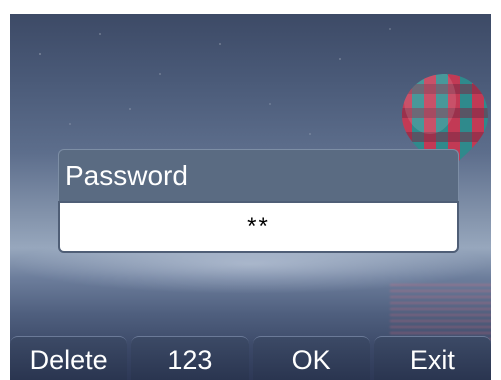  What do you see at coordinates (69, 358) in the screenshot?
I see `delete-softkey: Delete` at bounding box center [69, 358].